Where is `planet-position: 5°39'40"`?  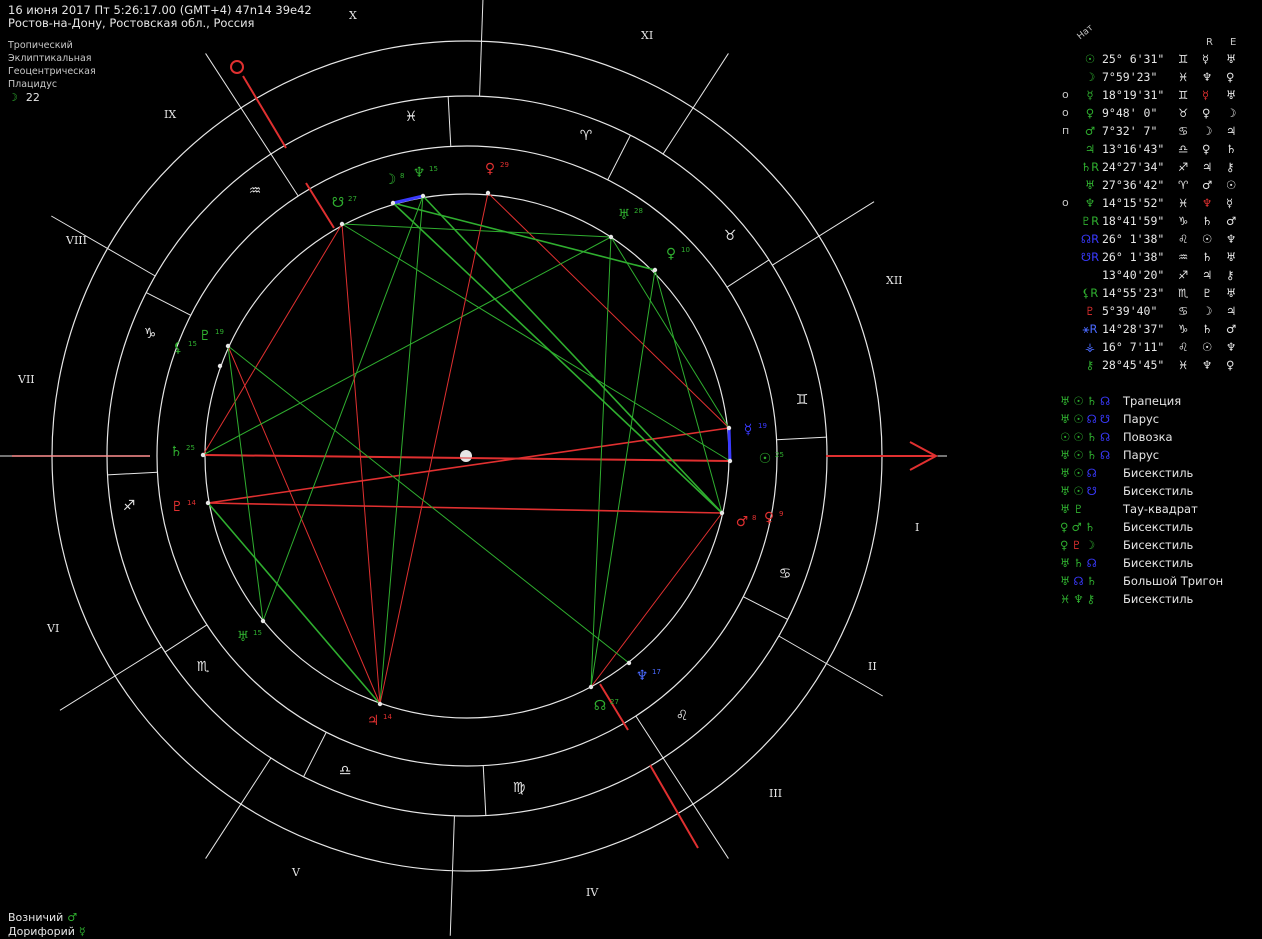
planet-position: 5°39'40" is located at coordinates (1130, 311).